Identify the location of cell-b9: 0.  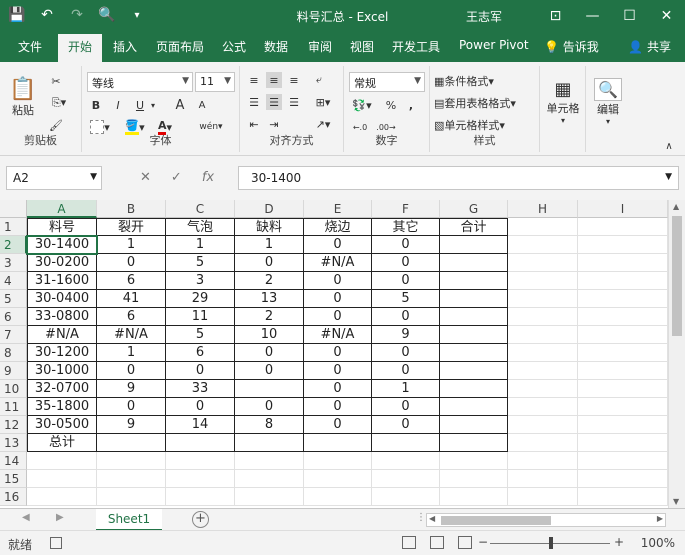
(131, 371).